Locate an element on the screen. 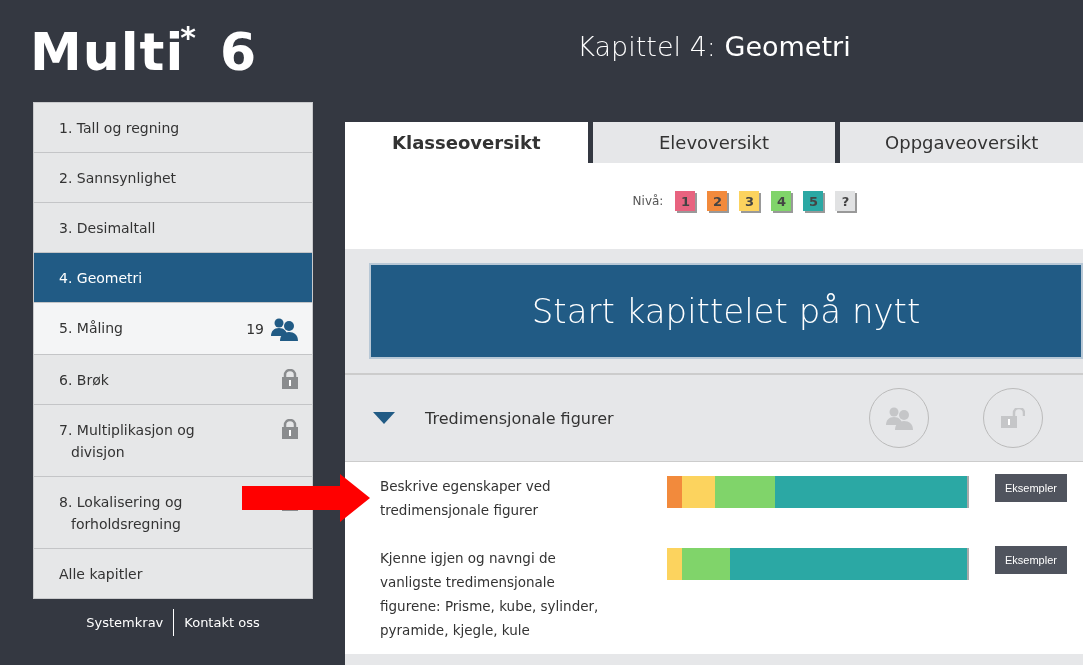  logo: Multi$^{*}$ 6 is located at coordinates (144, 51).